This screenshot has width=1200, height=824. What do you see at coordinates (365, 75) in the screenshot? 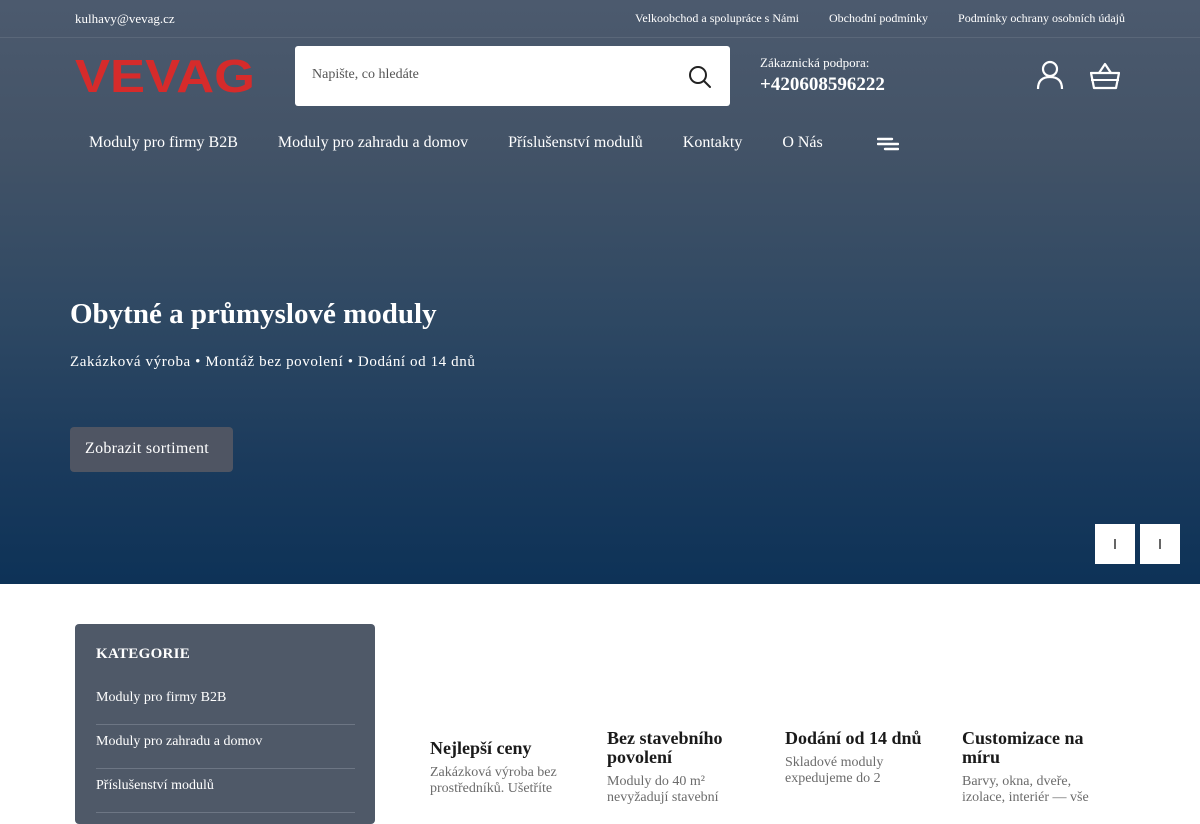
I see `search-input: Napište, co hledáte` at bounding box center [365, 75].